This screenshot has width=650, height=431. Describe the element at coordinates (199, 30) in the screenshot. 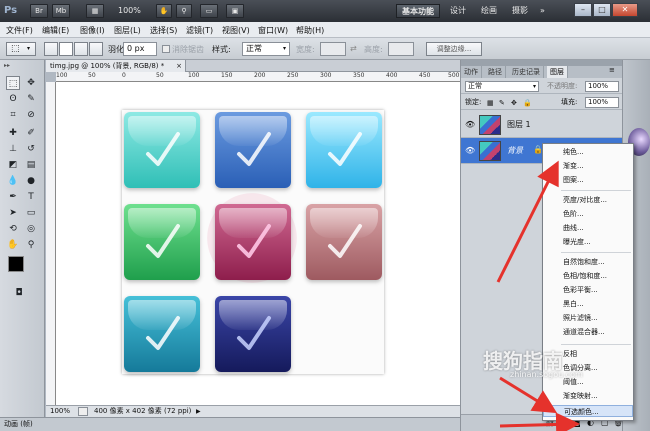

I see `menu-filter: 滤镜(T)` at that location.